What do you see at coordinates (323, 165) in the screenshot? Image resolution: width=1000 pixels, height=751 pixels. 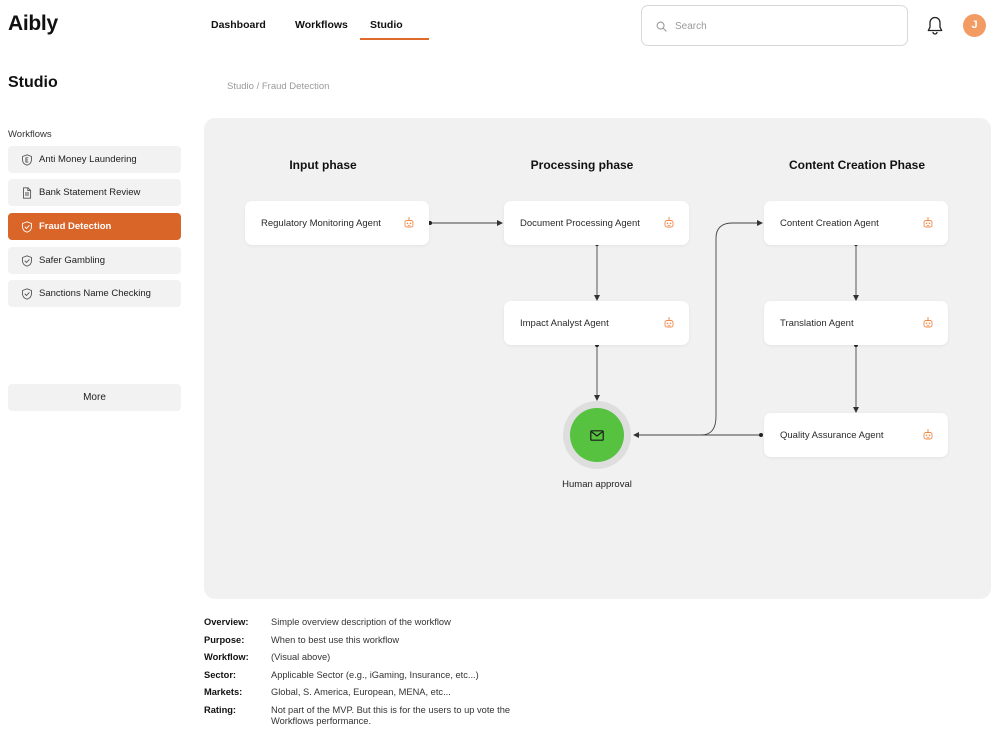 I see `phase-title-input: Input phase` at bounding box center [323, 165].